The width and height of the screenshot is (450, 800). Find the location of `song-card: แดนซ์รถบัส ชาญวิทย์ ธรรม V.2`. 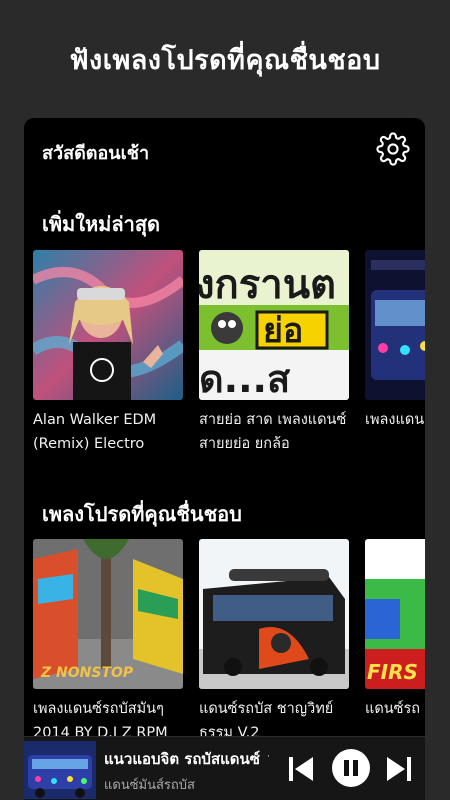

song-card: แดนซ์รถบัส ชาญวิทย์ ธรรม V.2 is located at coordinates (274, 642).